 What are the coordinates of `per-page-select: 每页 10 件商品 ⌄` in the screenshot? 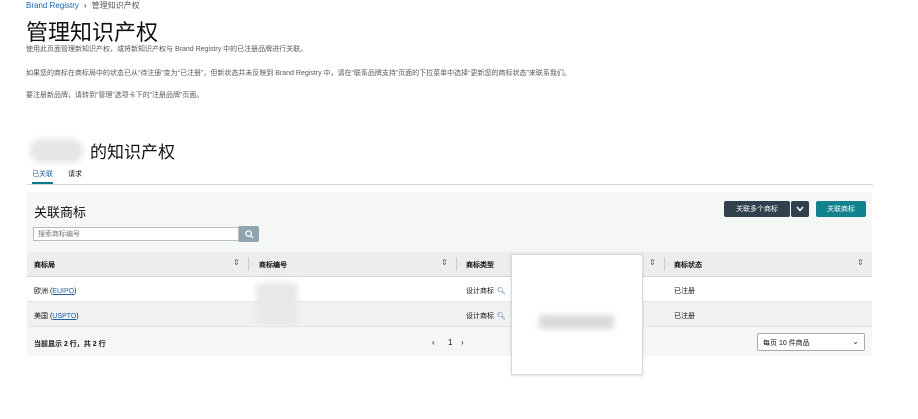 It's located at (811, 342).